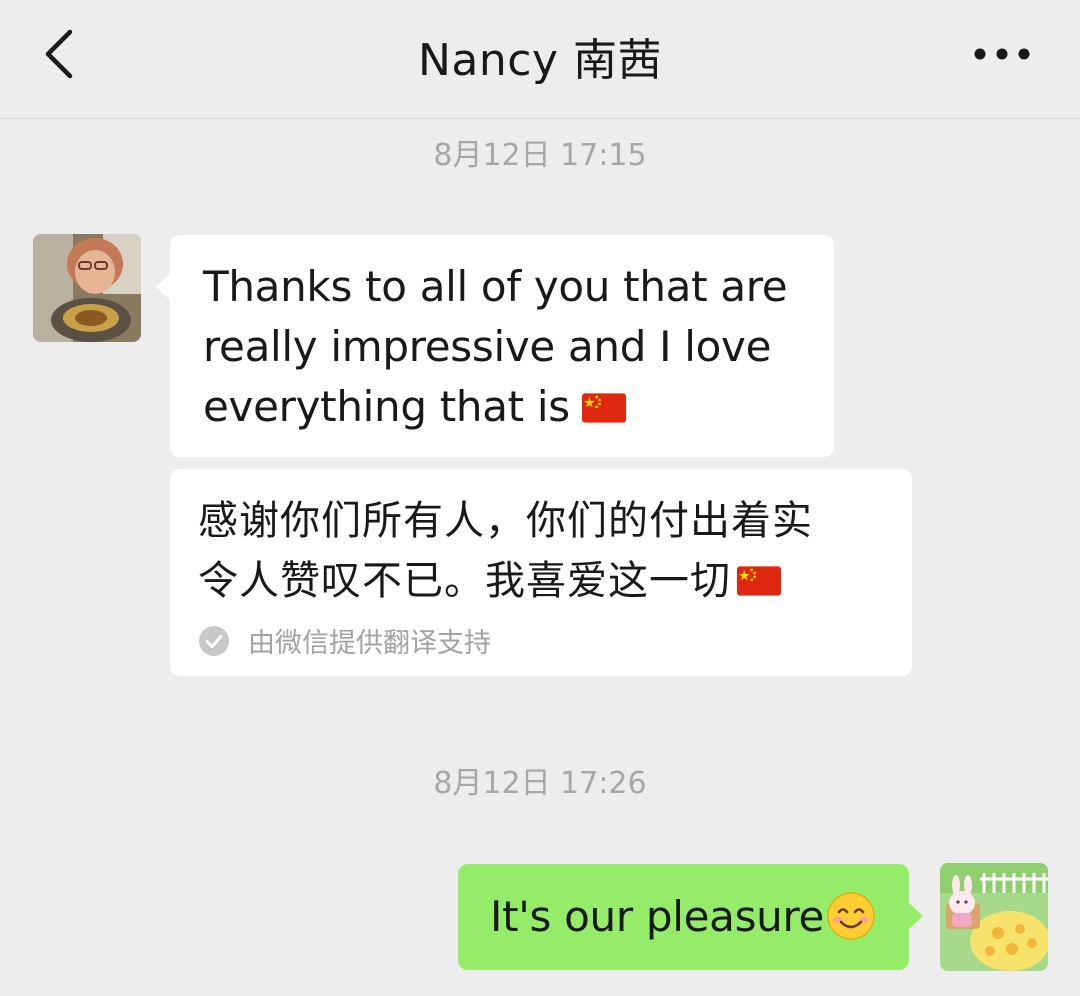  I want to click on self-avatar-image, so click(994, 917).